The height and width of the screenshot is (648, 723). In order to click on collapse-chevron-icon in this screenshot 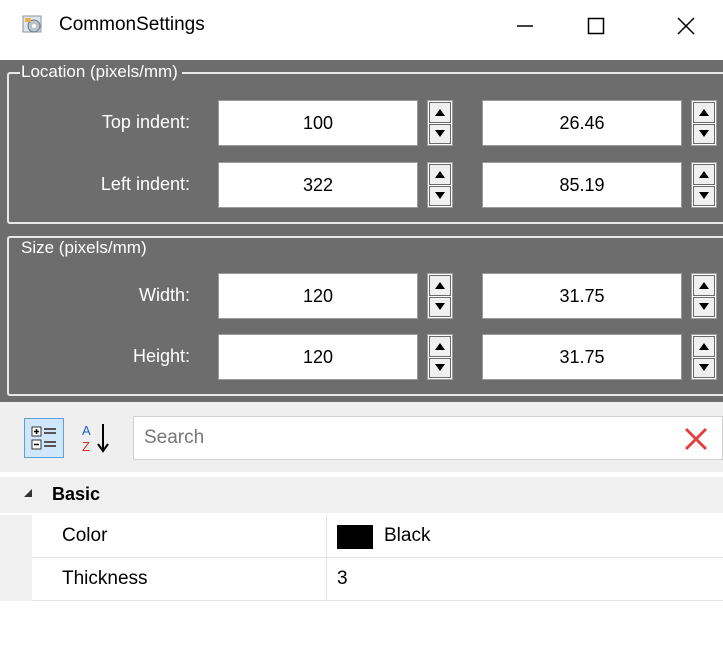, I will do `click(28, 493)`.